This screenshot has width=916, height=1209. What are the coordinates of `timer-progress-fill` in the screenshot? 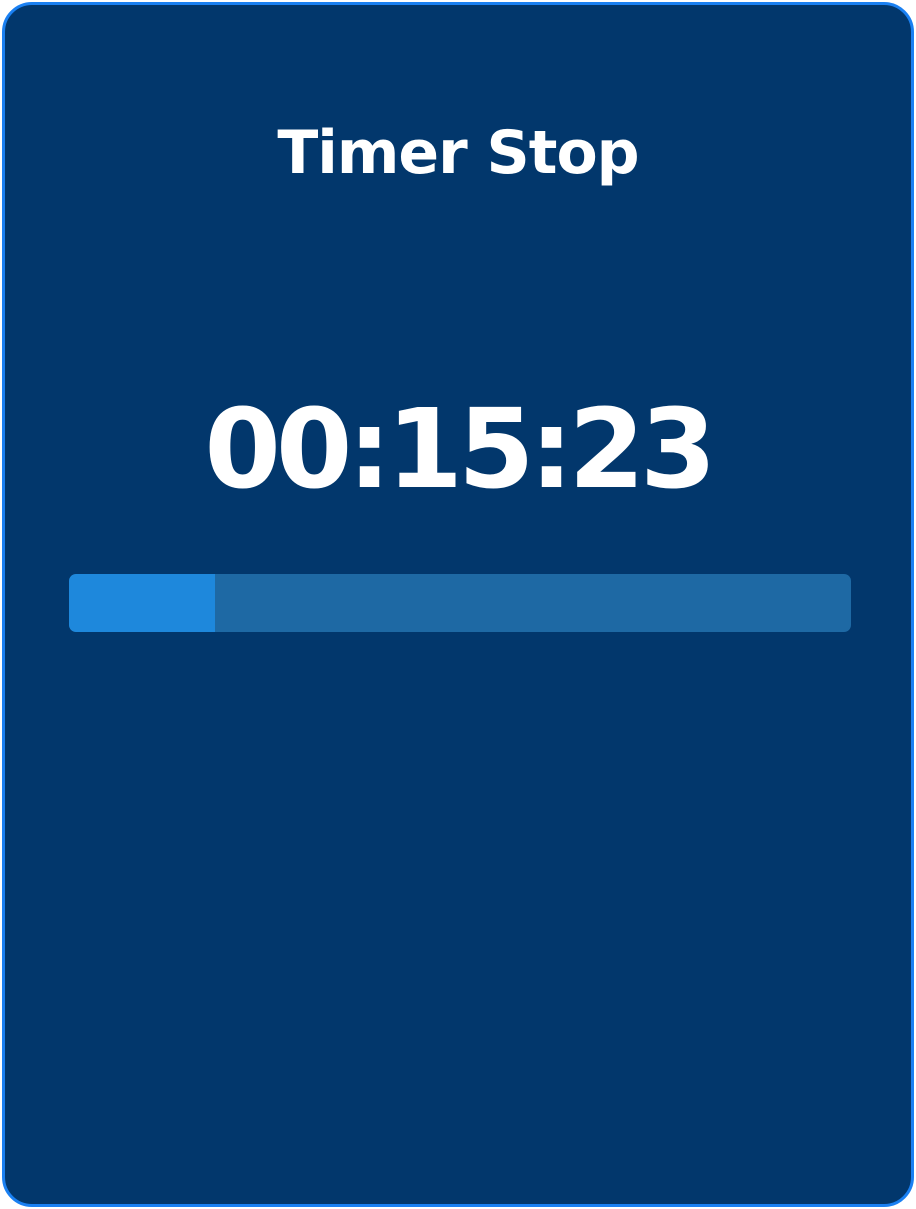 It's located at (142, 603).